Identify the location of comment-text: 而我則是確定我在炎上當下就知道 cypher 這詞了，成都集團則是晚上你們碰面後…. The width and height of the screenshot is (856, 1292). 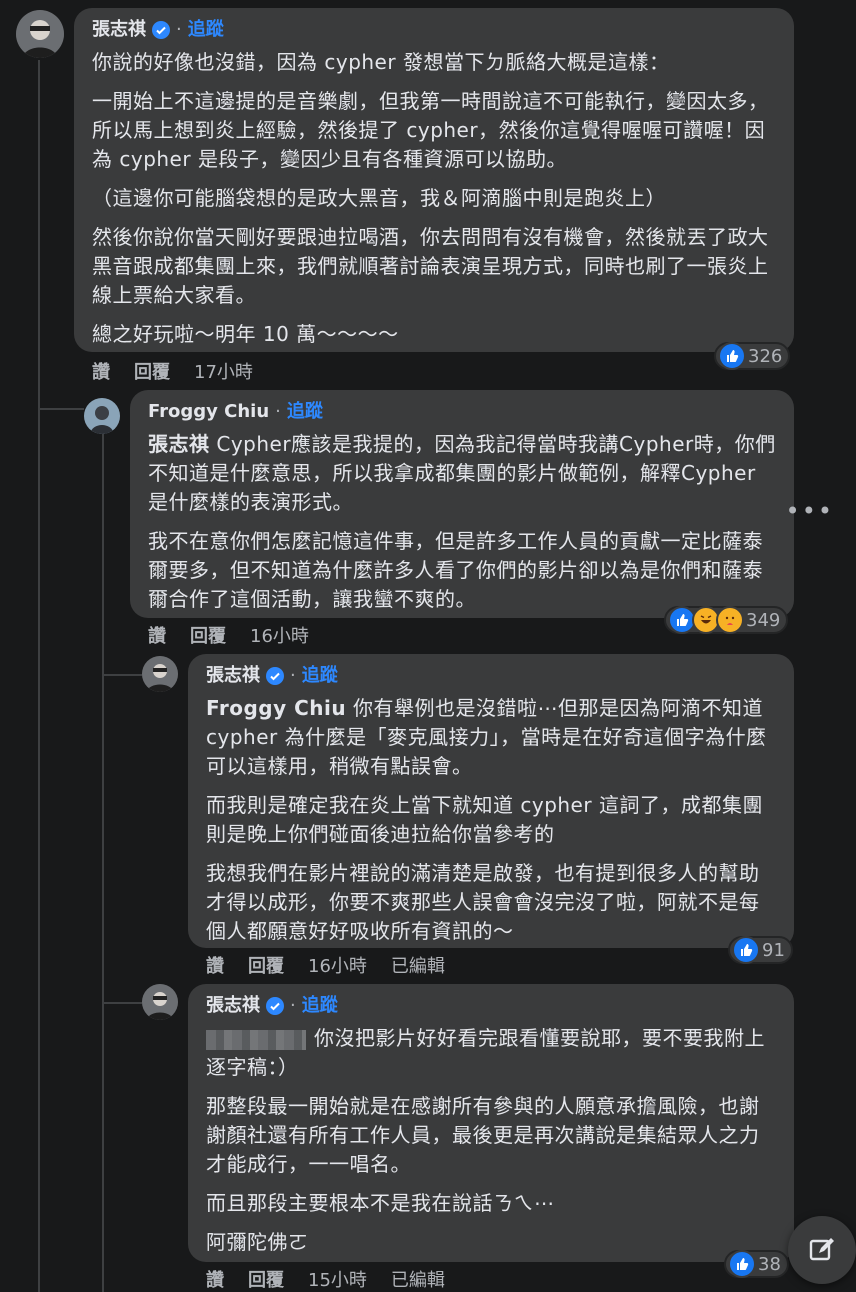
(484, 819).